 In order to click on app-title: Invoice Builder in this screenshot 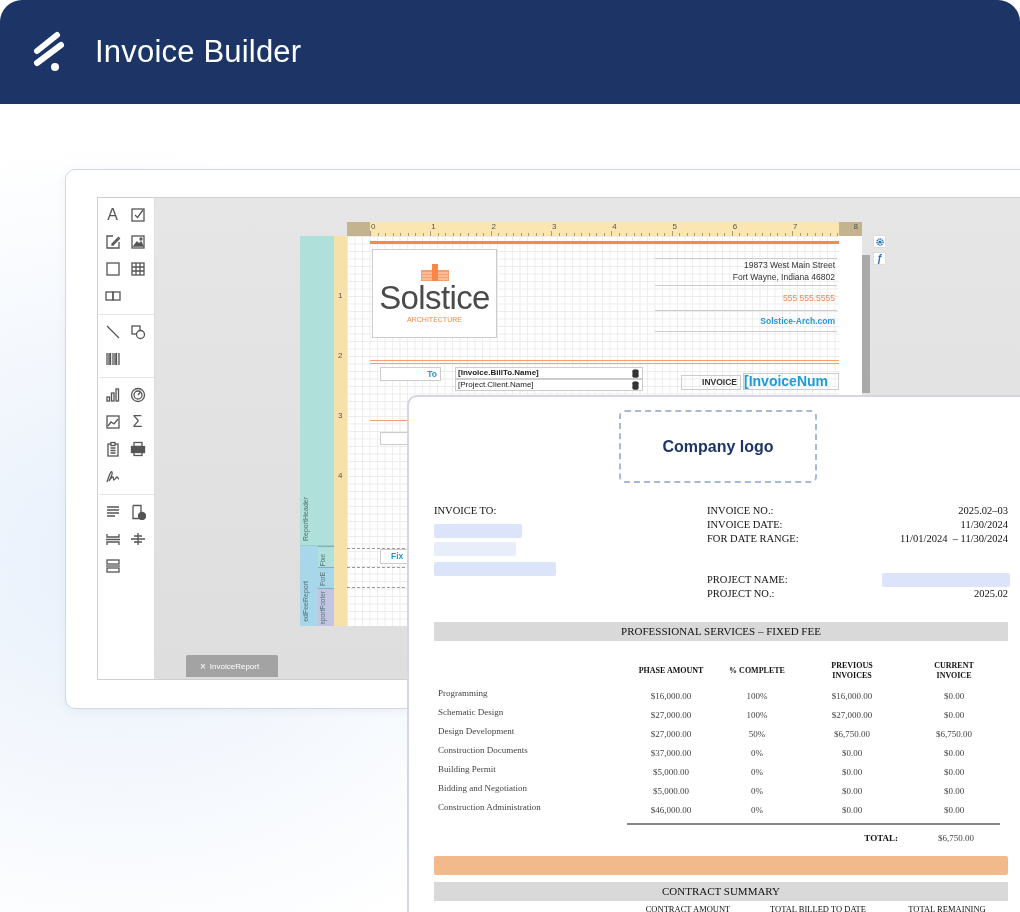, I will do `click(198, 52)`.